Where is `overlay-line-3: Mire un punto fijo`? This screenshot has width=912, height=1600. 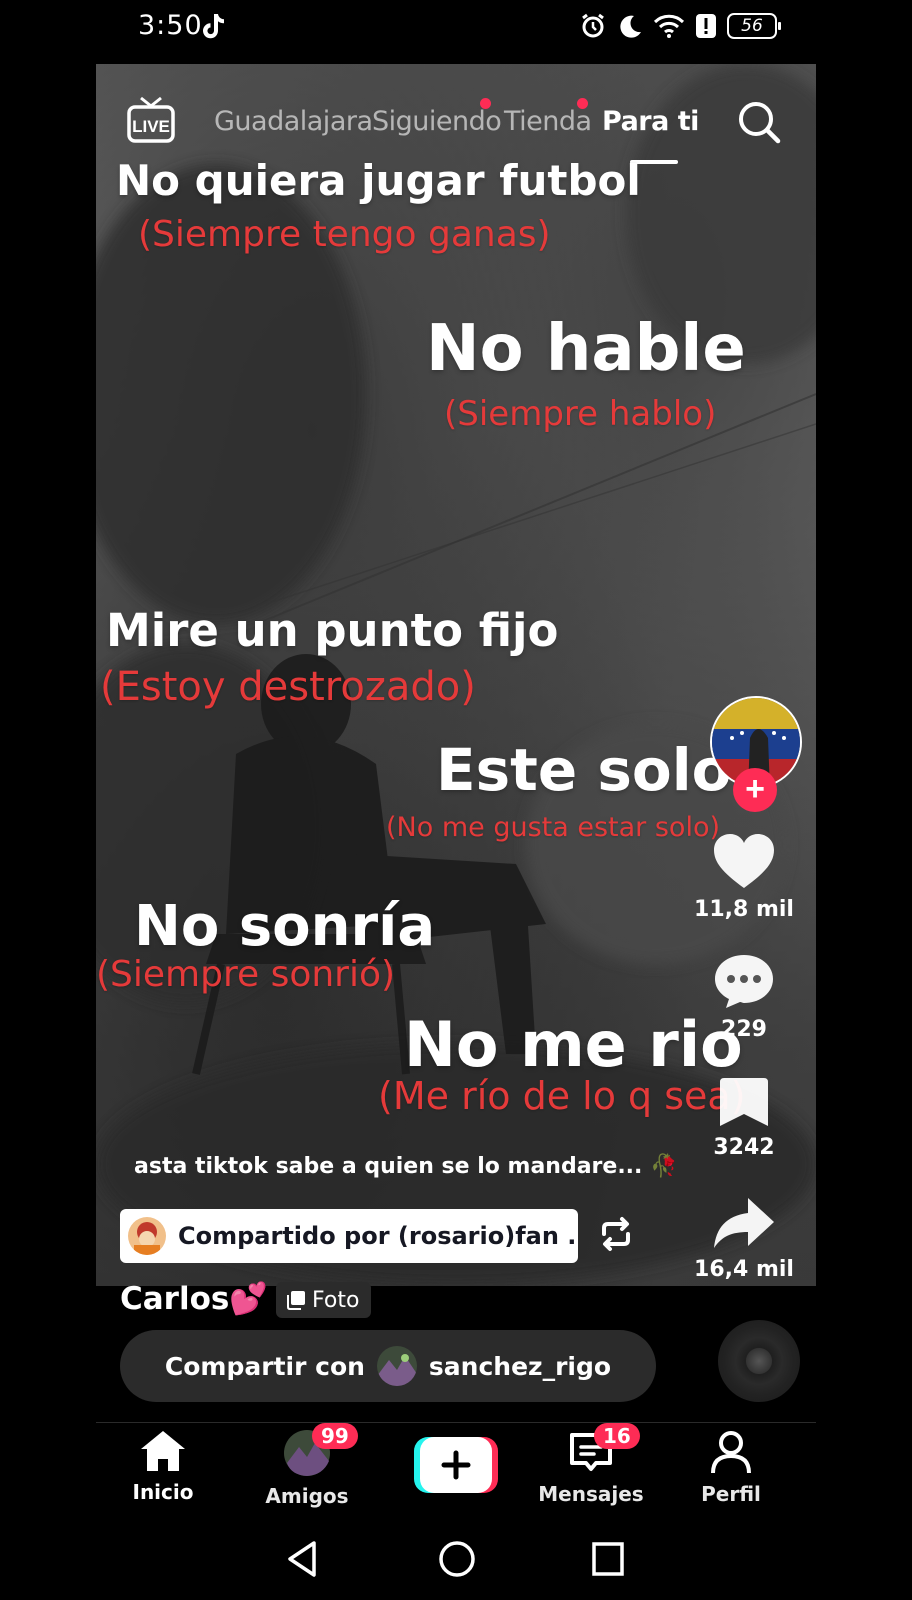
overlay-line-3: Mire un punto fijo is located at coordinates (332, 630).